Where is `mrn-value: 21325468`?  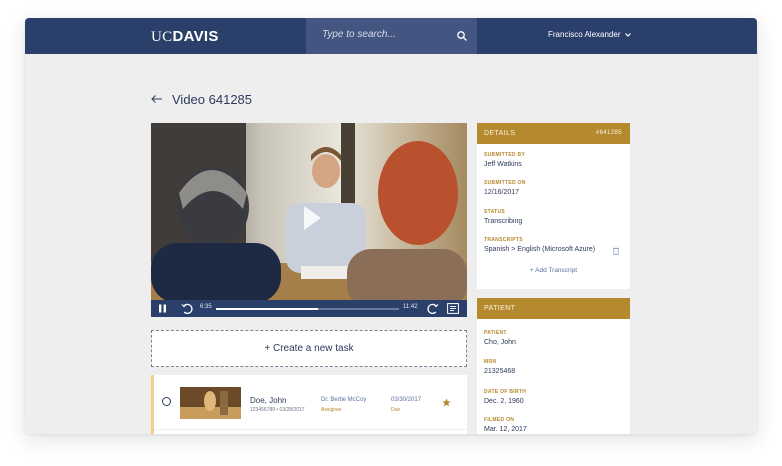 mrn-value: 21325468 is located at coordinates (500, 371).